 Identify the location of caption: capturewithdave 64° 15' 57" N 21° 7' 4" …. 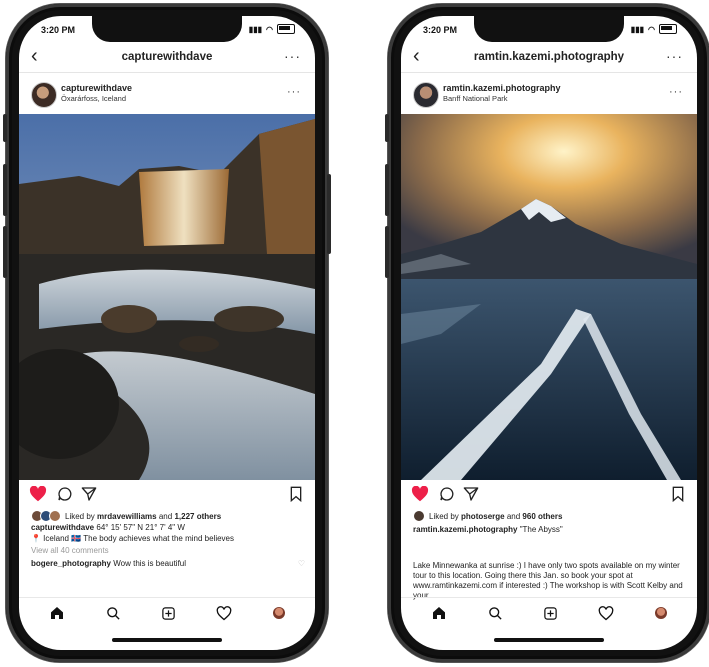
(168, 528).